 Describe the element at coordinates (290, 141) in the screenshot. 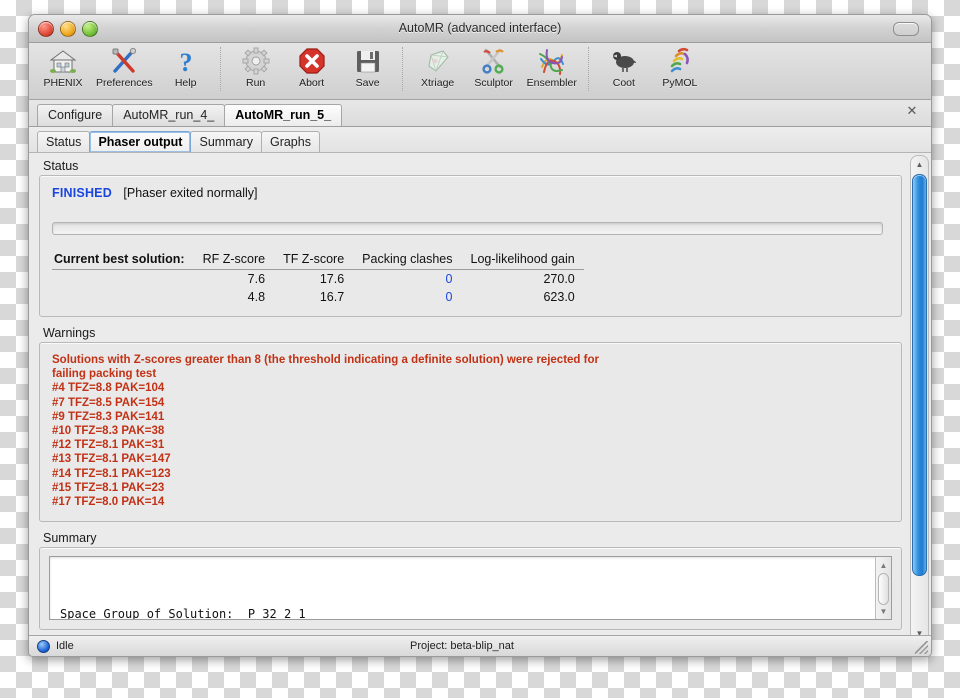

I see `tab-graphs: Graphs` at that location.